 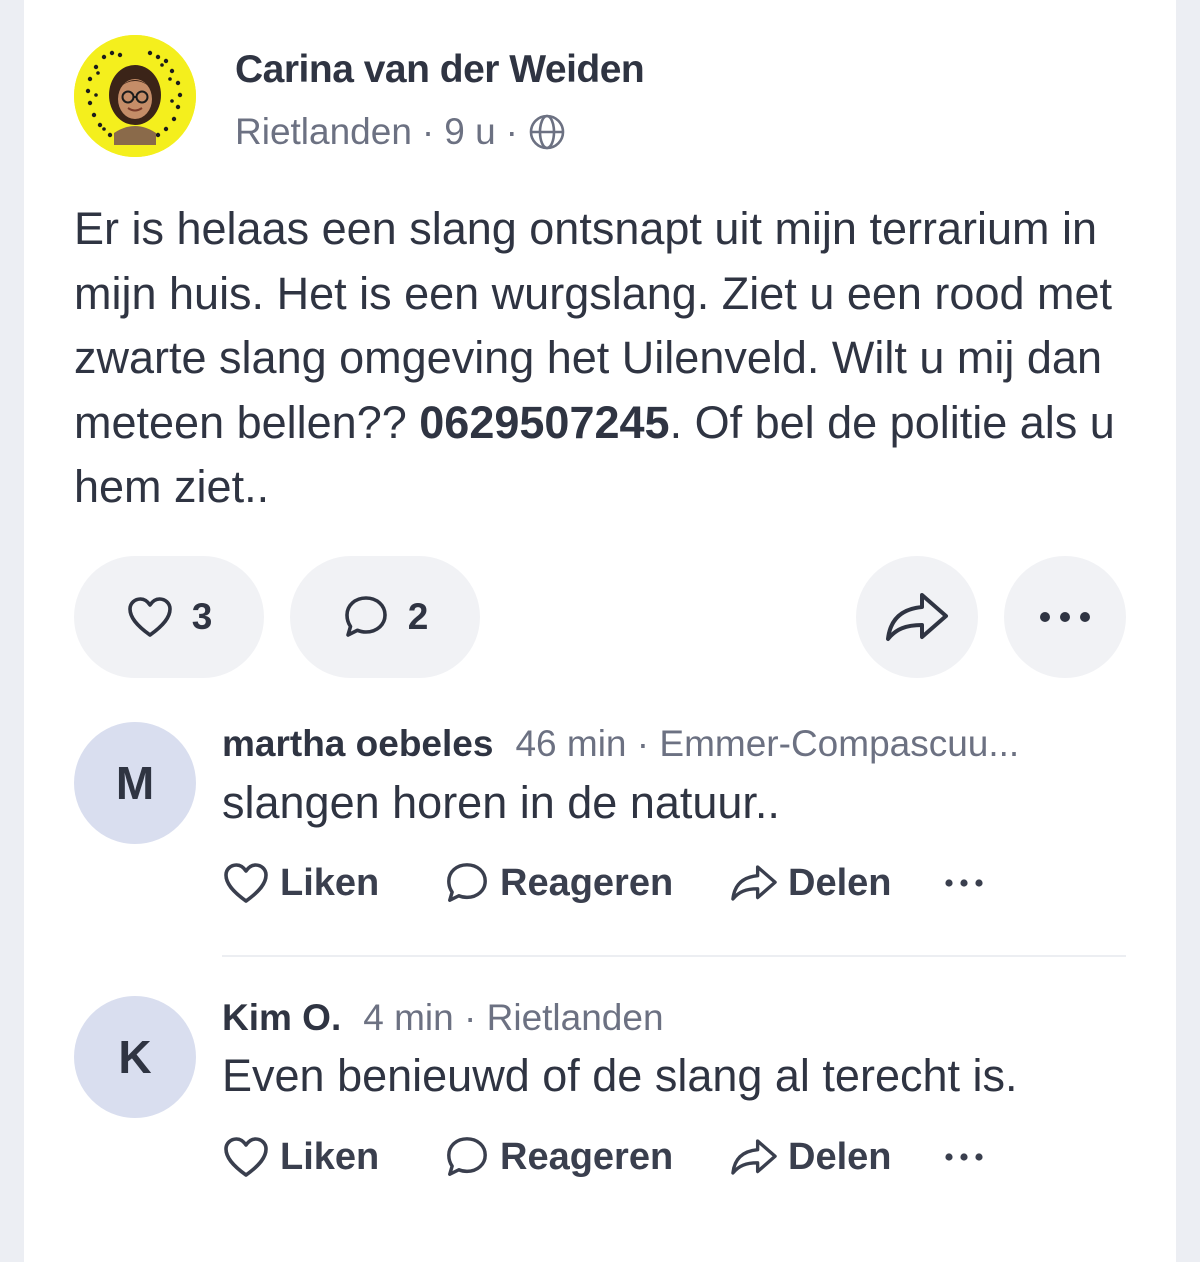 I want to click on more-options-button, so click(x=1065, y=617).